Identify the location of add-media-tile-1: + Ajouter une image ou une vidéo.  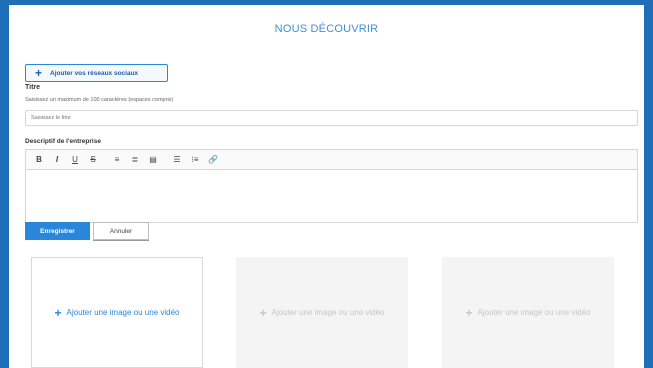
(117, 312).